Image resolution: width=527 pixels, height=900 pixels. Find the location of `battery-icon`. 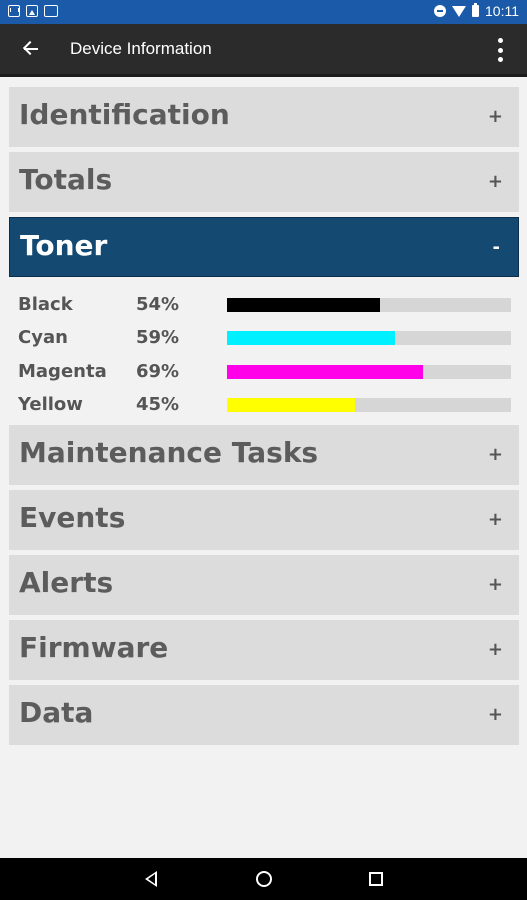

battery-icon is located at coordinates (475, 10).